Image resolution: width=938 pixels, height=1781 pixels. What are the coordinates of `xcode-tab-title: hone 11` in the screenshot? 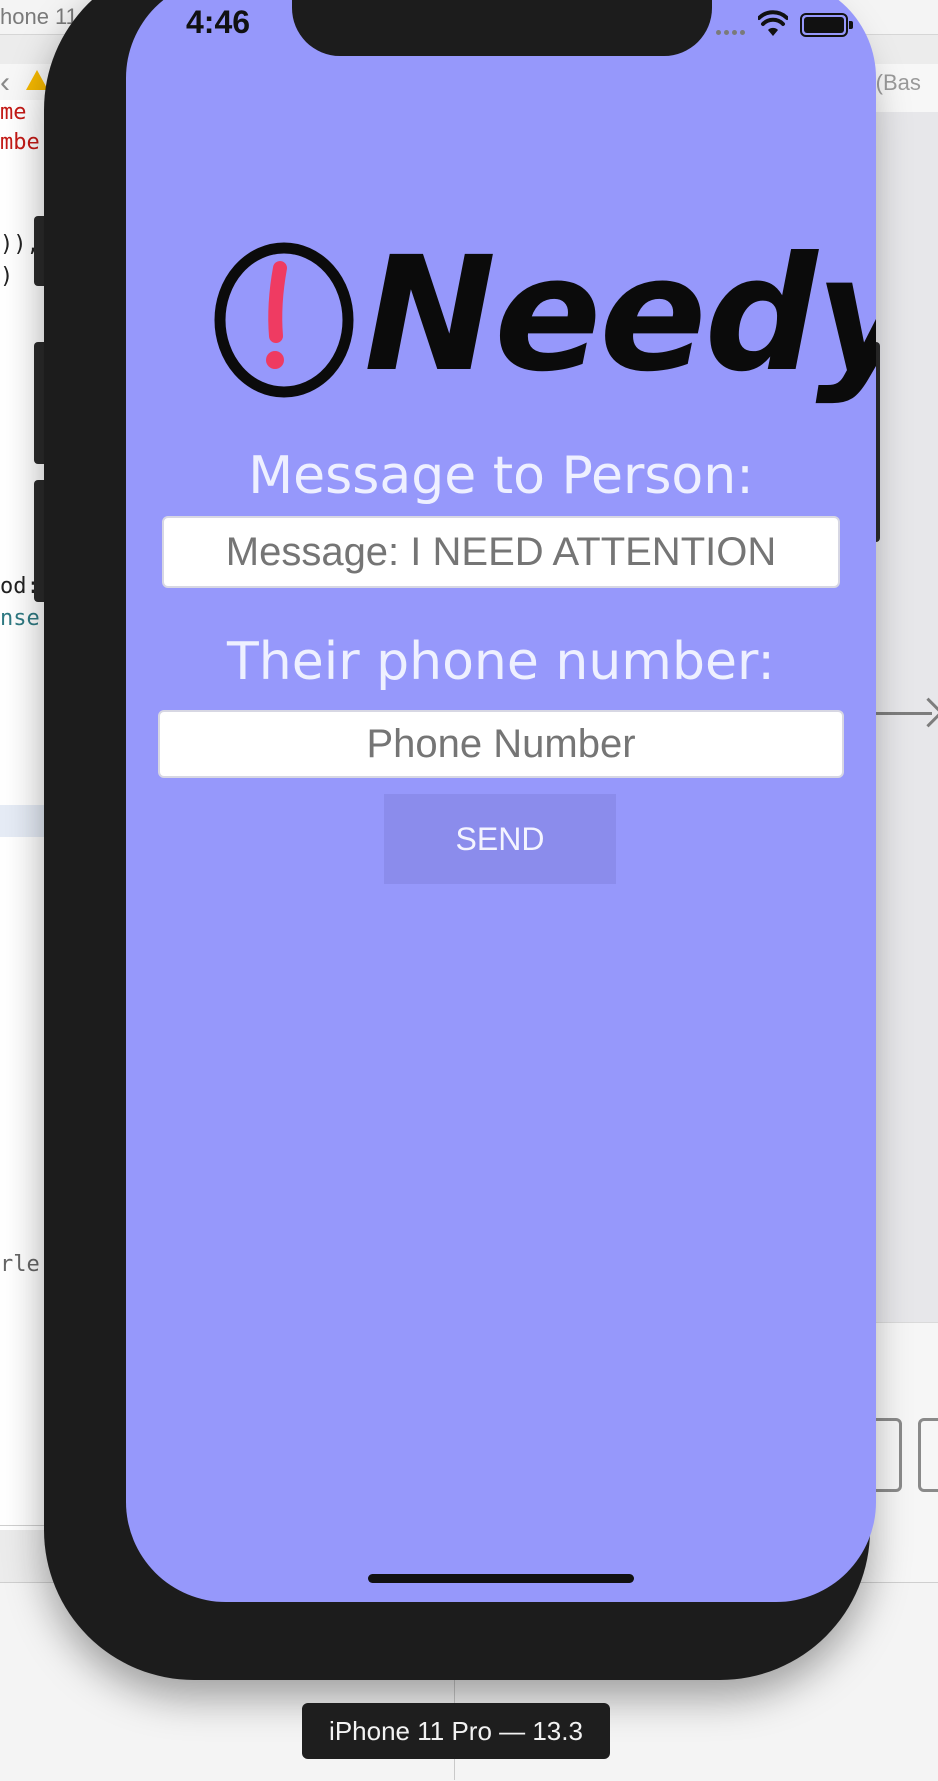 It's located at (39, 17).